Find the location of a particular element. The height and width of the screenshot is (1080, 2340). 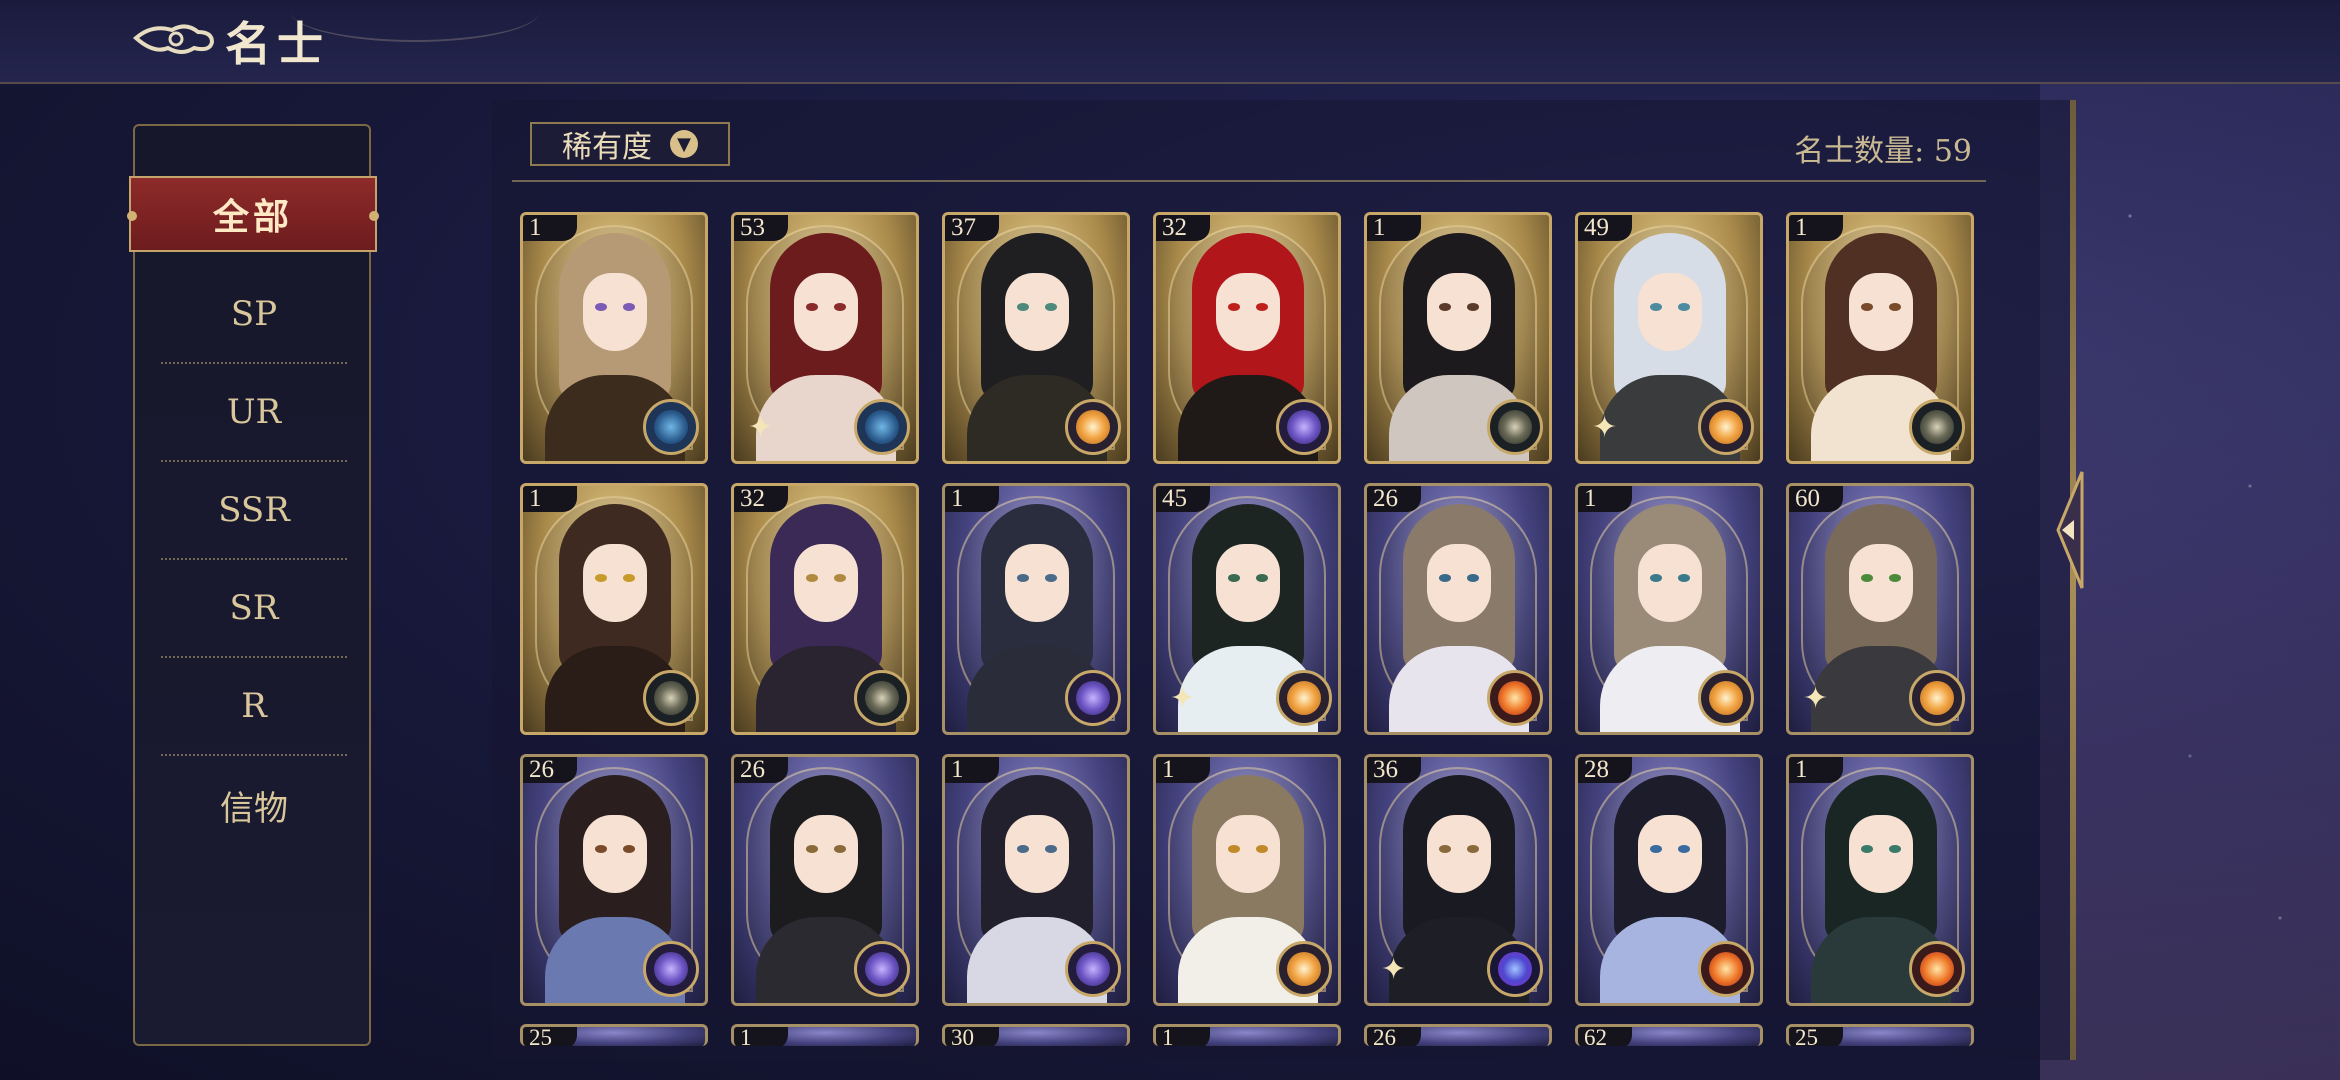

cloud-back-icon is located at coordinates (174, 38).